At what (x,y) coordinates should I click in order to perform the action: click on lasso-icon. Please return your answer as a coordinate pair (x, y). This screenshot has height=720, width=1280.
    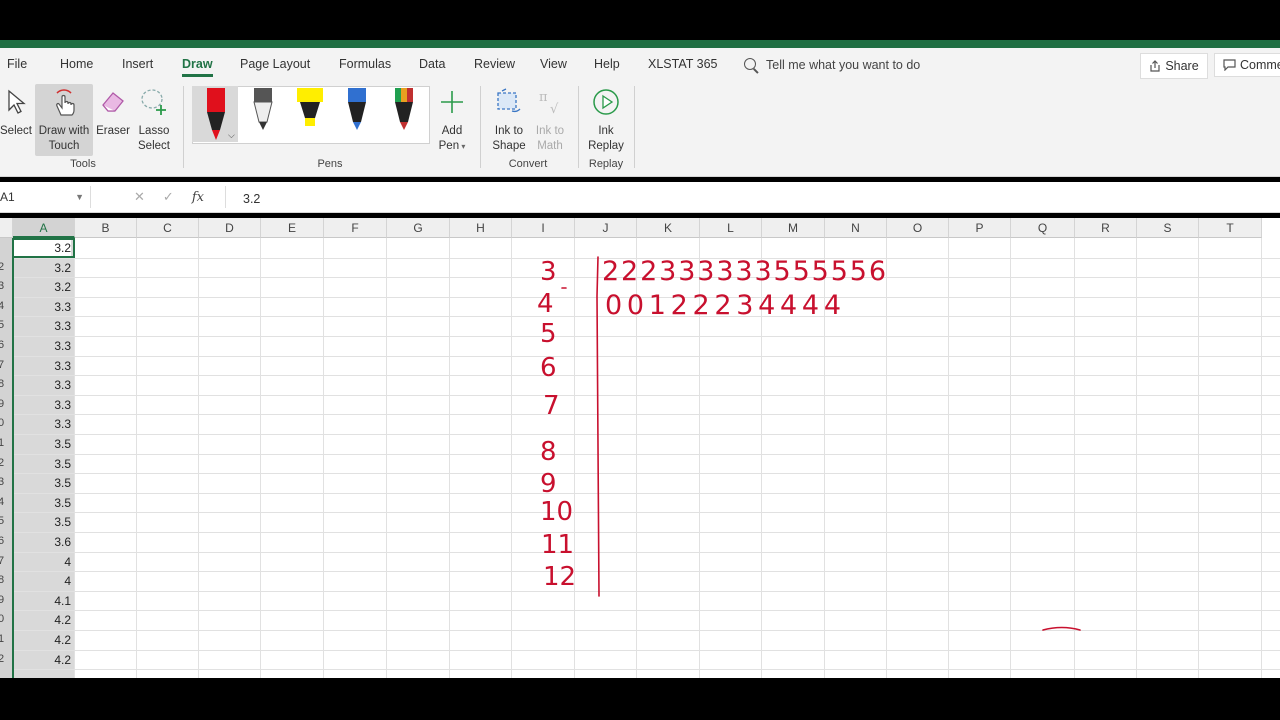
    Looking at the image, I should click on (153, 102).